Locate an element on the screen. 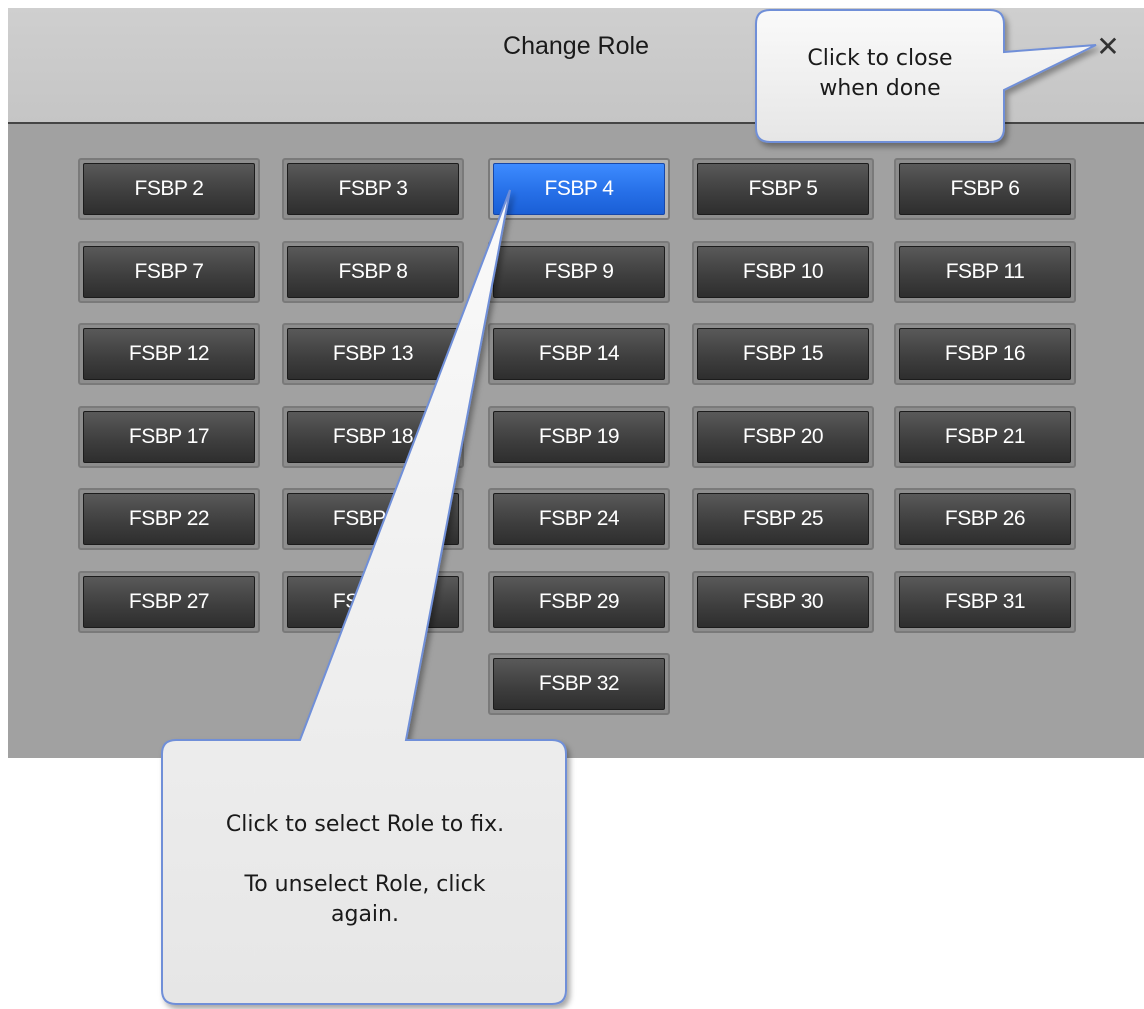  role-button-label: FSBP 24 is located at coordinates (579, 519).